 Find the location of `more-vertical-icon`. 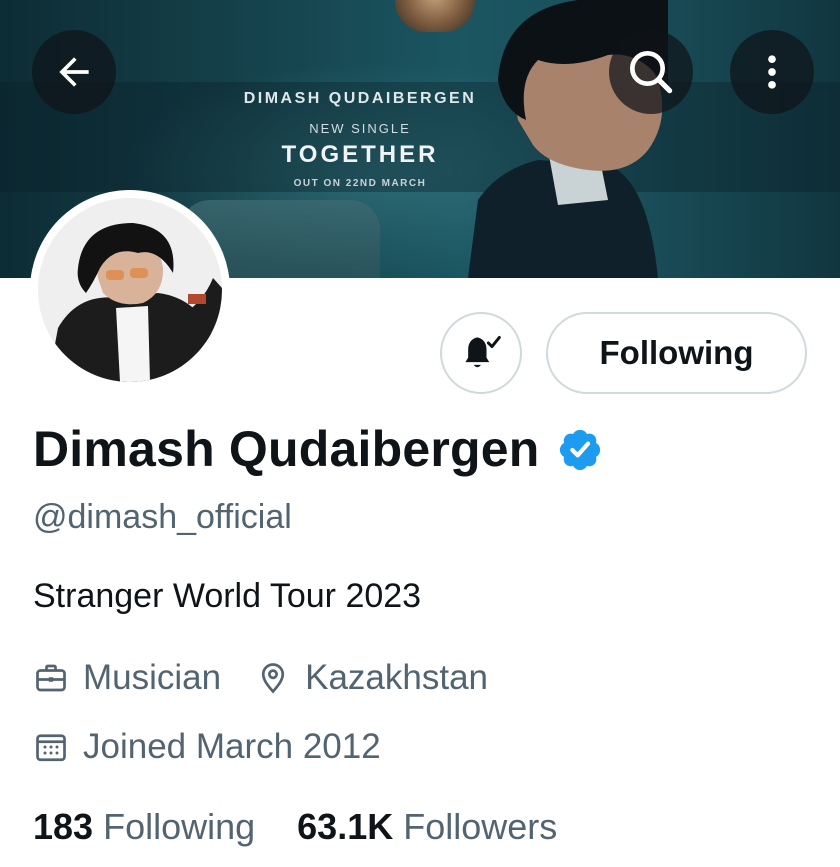

more-vertical-icon is located at coordinates (772, 72).